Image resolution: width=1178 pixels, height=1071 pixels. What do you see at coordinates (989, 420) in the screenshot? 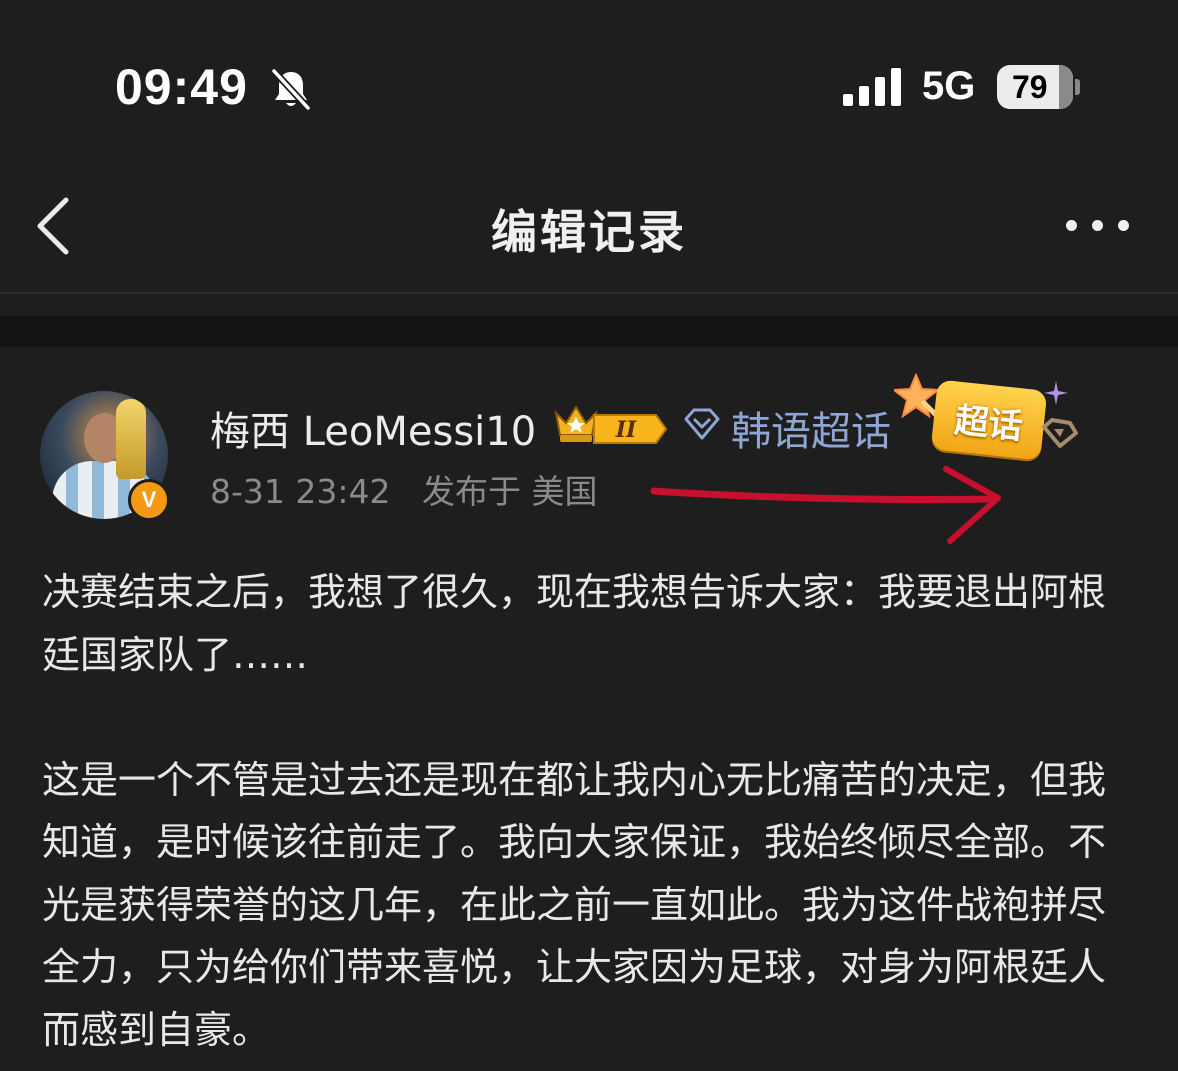
I see `super-topic-badge: 超话` at bounding box center [989, 420].